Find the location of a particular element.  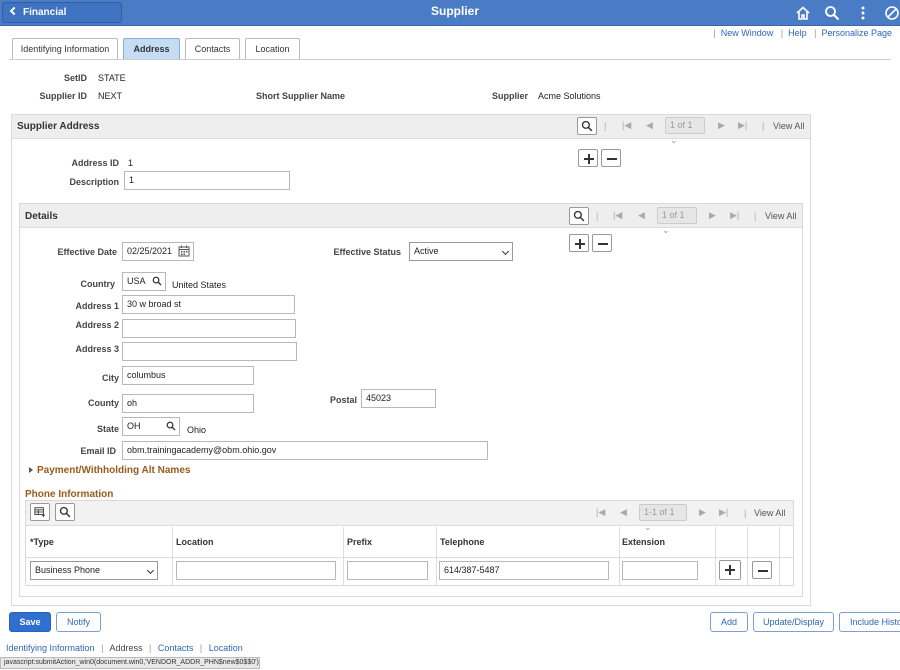

phone-prefix-input is located at coordinates (387, 570).